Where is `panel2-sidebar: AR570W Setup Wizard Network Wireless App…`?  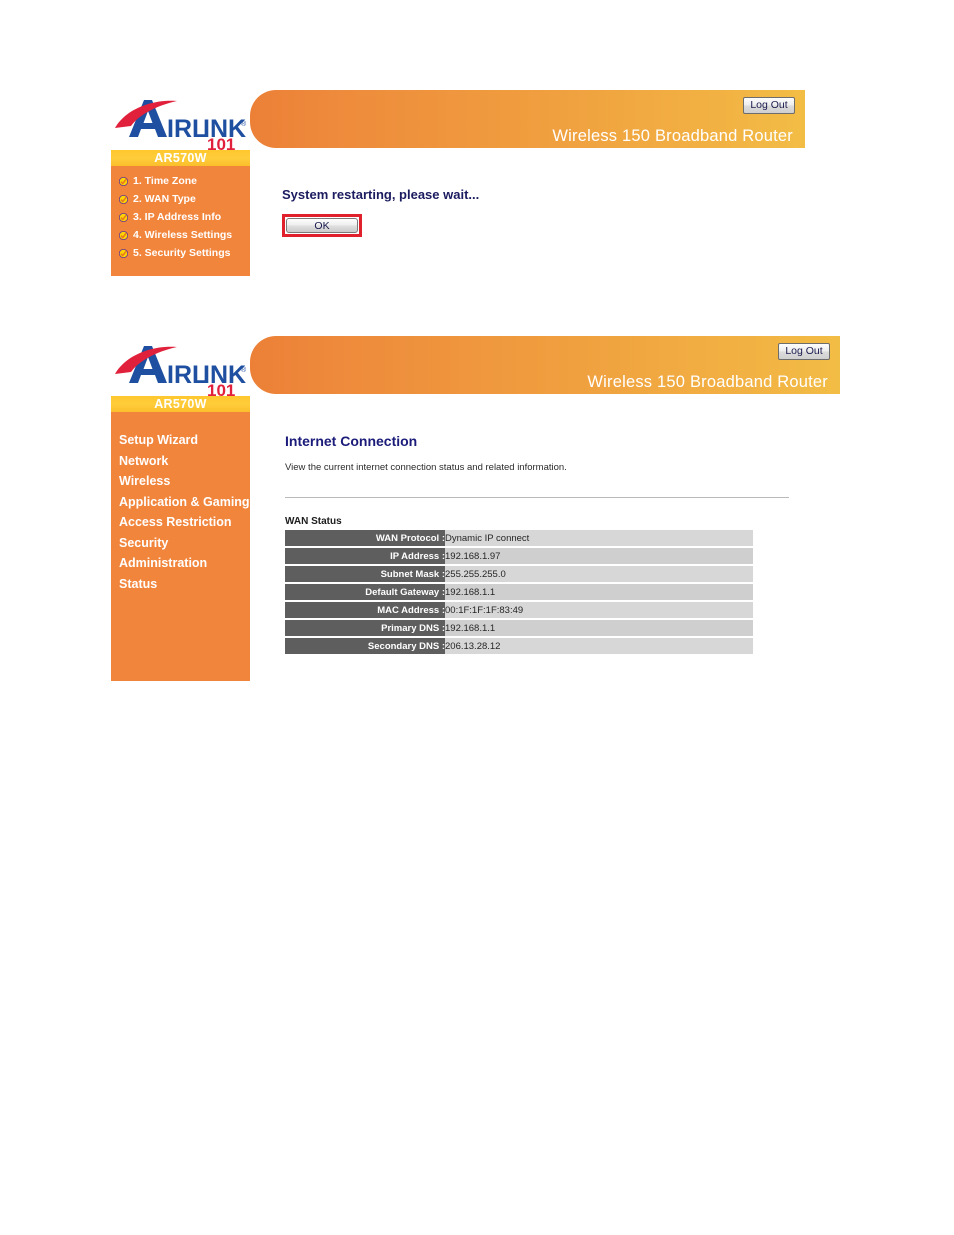
panel2-sidebar: AR570W Setup Wizard Network Wireless App… is located at coordinates (180, 538).